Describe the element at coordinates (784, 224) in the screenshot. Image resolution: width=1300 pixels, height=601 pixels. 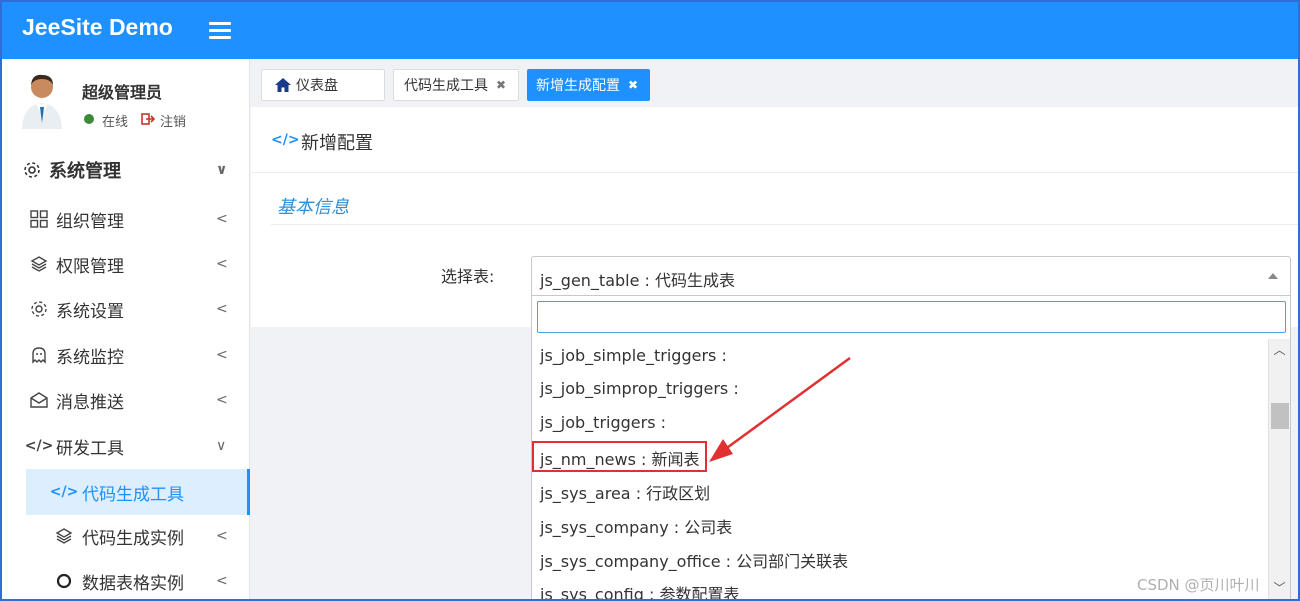
I see `divider` at that location.